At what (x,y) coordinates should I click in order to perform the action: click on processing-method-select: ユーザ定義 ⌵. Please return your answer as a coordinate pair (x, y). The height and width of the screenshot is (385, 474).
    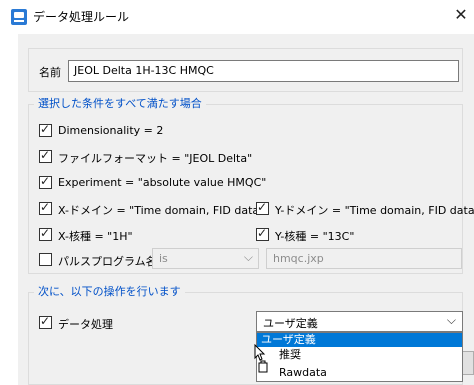
    Looking at the image, I should click on (359, 321).